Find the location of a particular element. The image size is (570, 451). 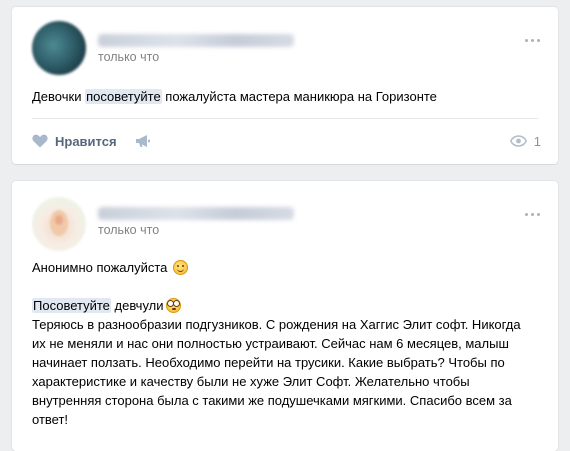

like-label: Нравится is located at coordinates (86, 141).